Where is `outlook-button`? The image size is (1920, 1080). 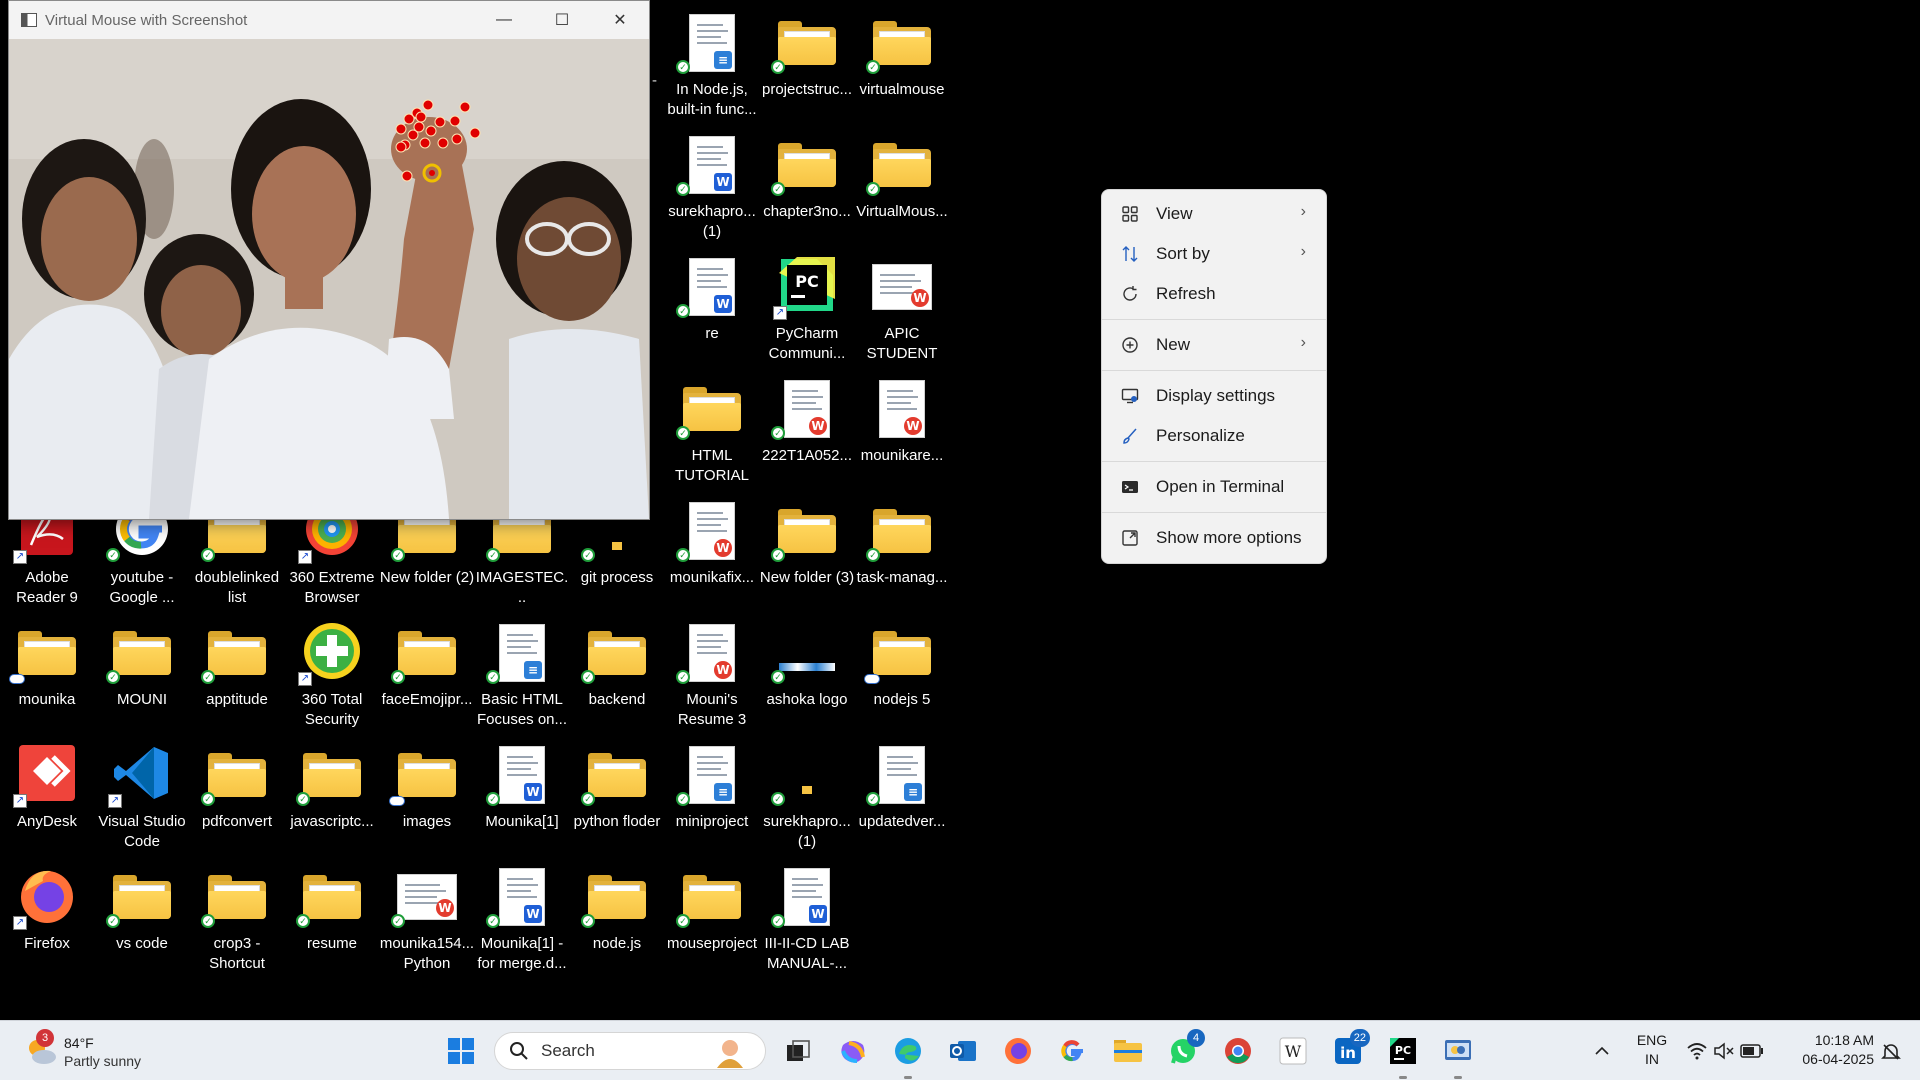
outlook-button is located at coordinates (963, 1051).